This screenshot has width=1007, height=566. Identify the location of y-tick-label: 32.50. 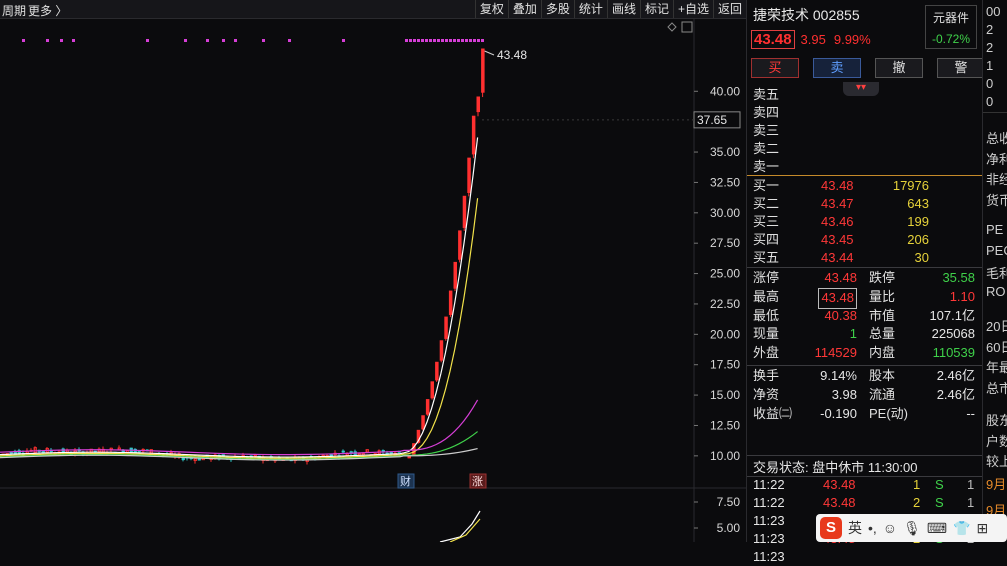
(725, 182).